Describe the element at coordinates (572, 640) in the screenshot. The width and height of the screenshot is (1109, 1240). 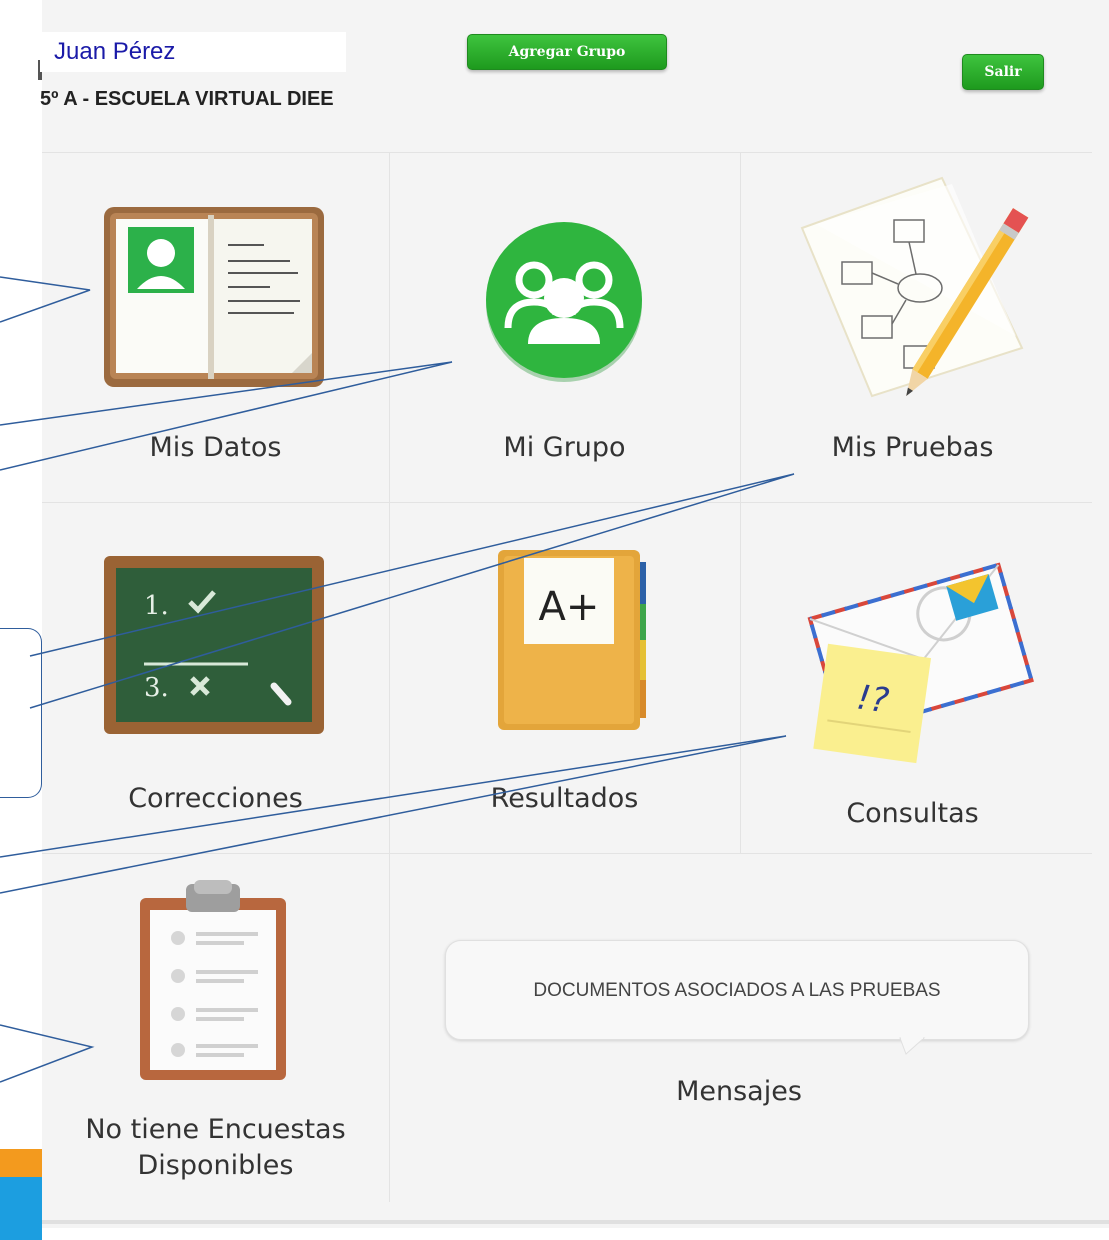
I see `results-folder-icon: A+` at that location.